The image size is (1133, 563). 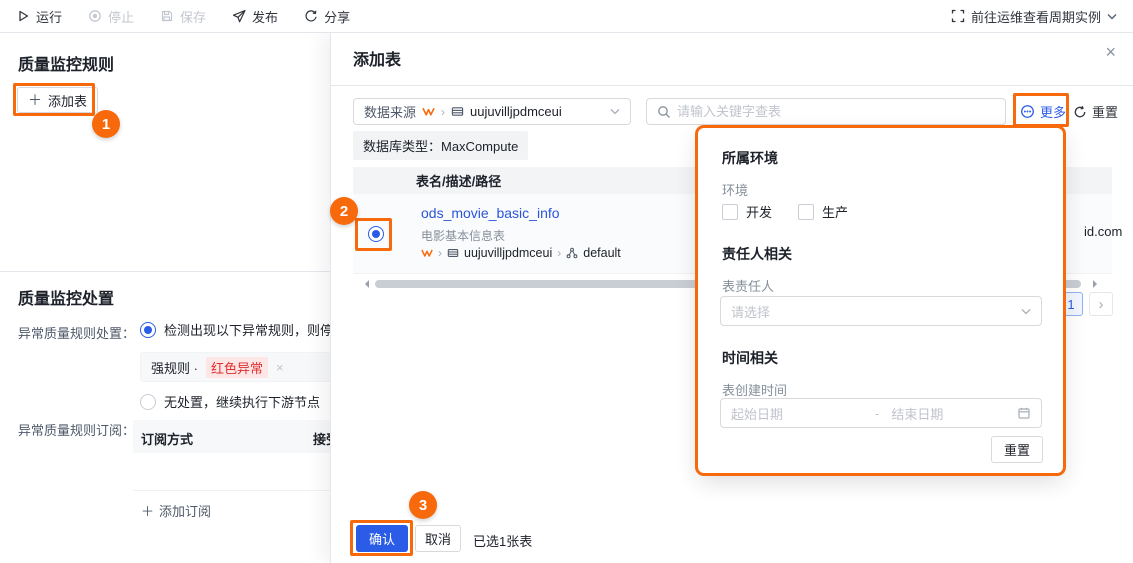 What do you see at coordinates (503, 541) in the screenshot?
I see `selected-count-text: 已选1张表` at bounding box center [503, 541].